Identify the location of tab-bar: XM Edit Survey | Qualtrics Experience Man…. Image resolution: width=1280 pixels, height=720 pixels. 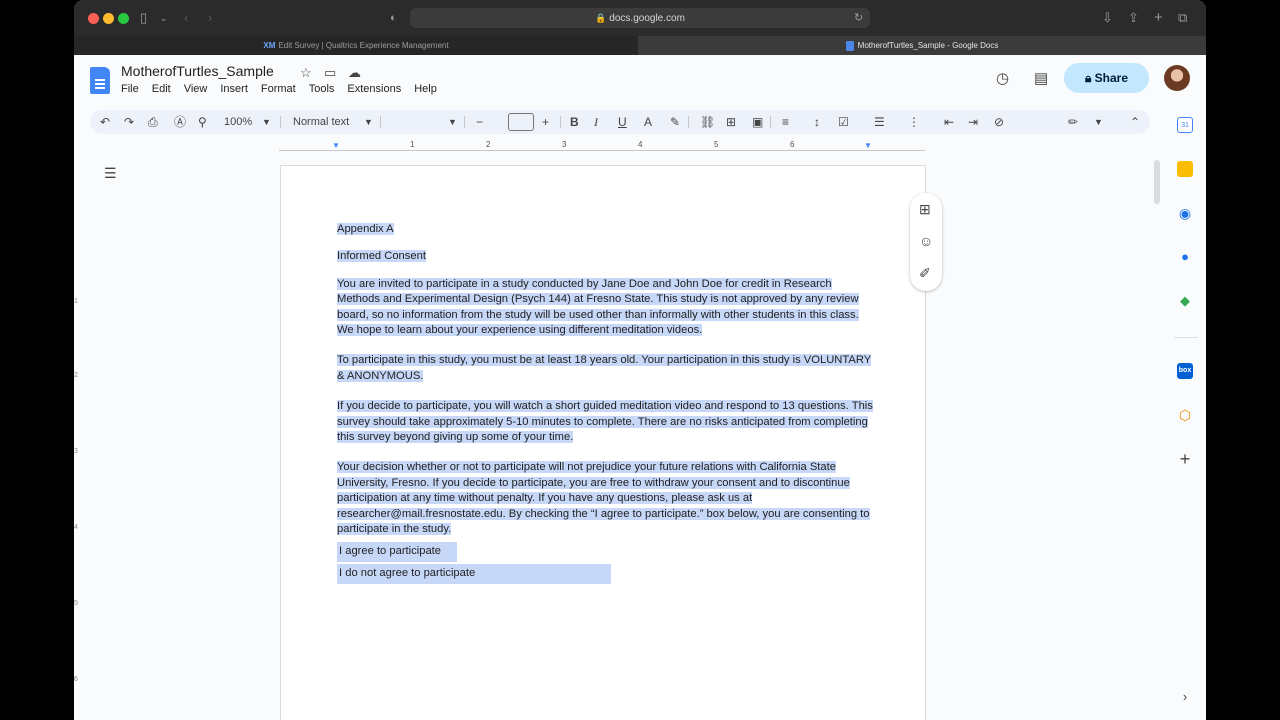
(640, 45).